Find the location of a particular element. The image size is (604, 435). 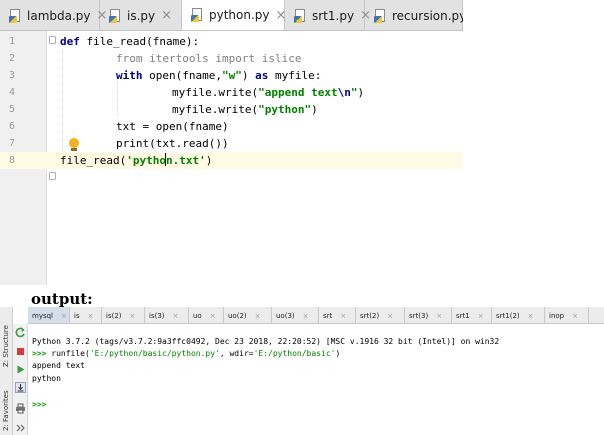

console-tab-srt-3: srt(3) × is located at coordinates (428, 315).